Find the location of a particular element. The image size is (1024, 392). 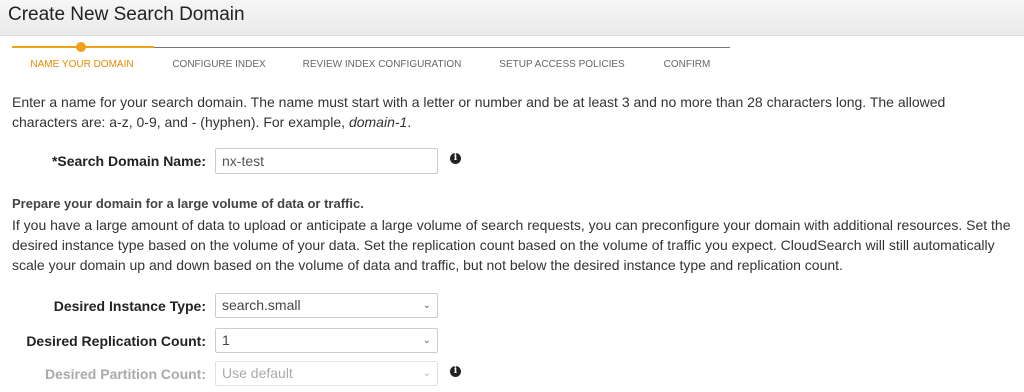

replication-count-select: 1 ⌄ is located at coordinates (326, 340).